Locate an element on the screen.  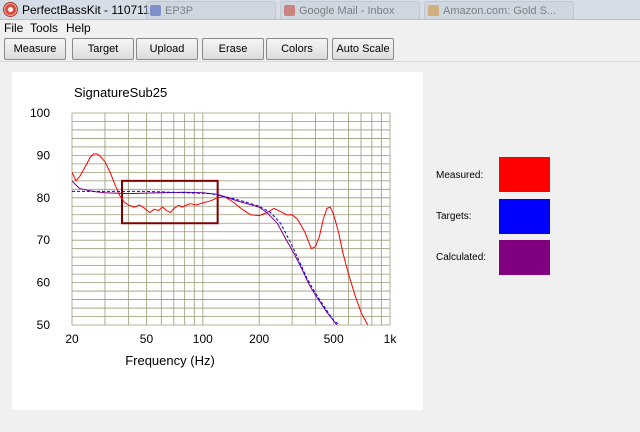
erase-button: Erase is located at coordinates (233, 49).